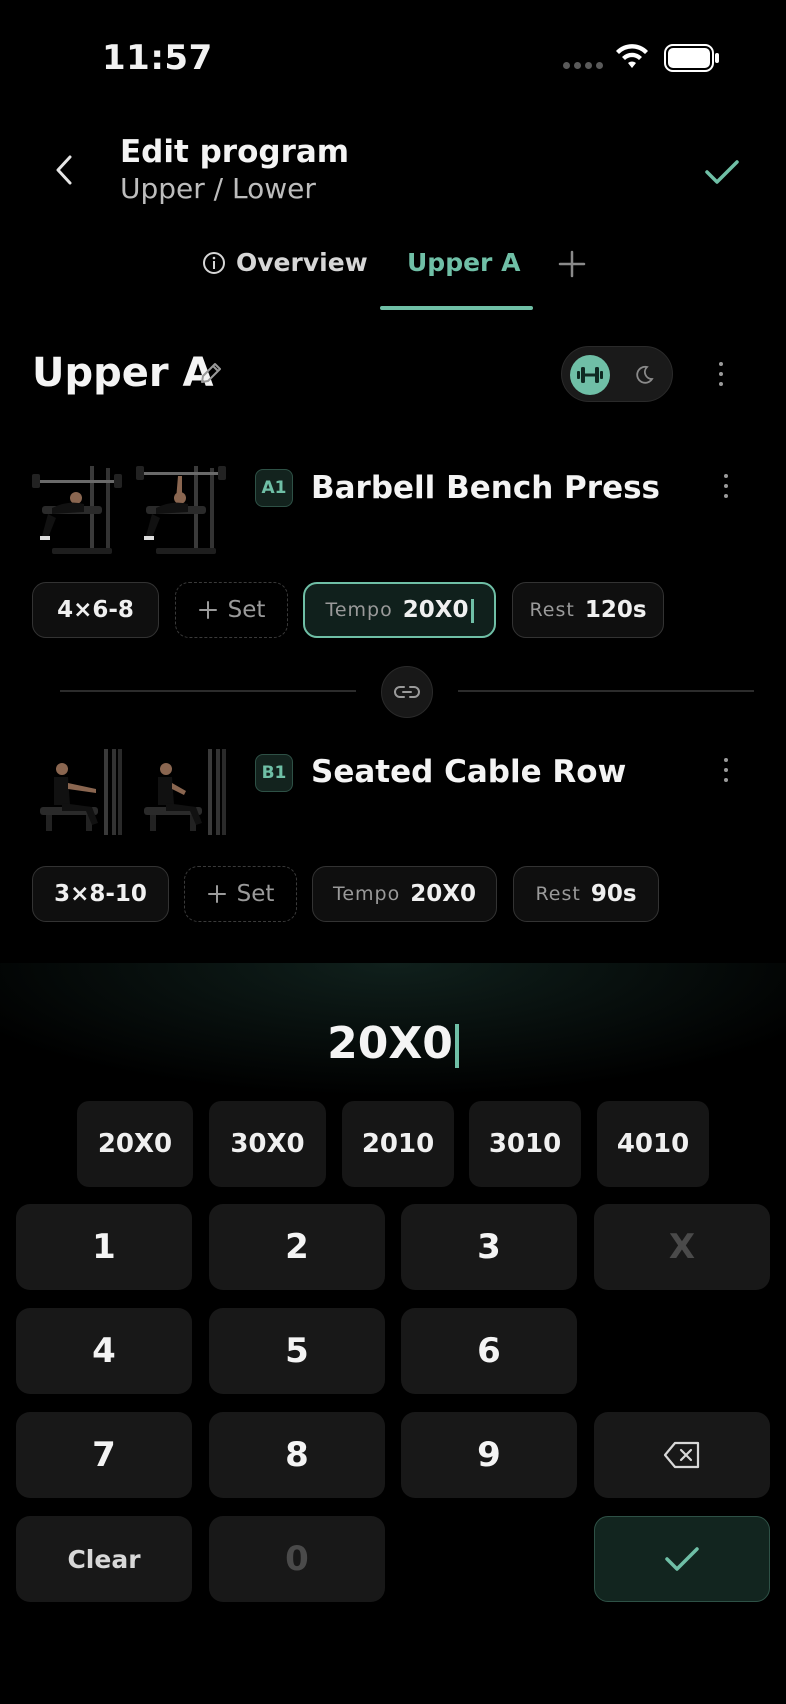  Describe the element at coordinates (489, 1351) in the screenshot. I see `key-6: 6` at that location.